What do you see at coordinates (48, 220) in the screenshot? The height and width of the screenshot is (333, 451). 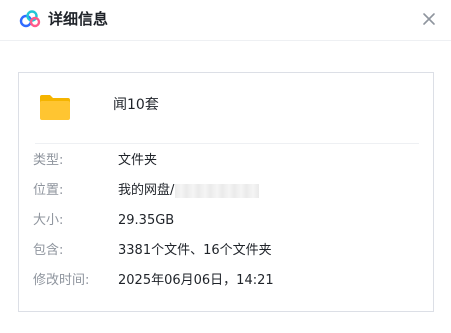 I see `size-label: 大小:` at bounding box center [48, 220].